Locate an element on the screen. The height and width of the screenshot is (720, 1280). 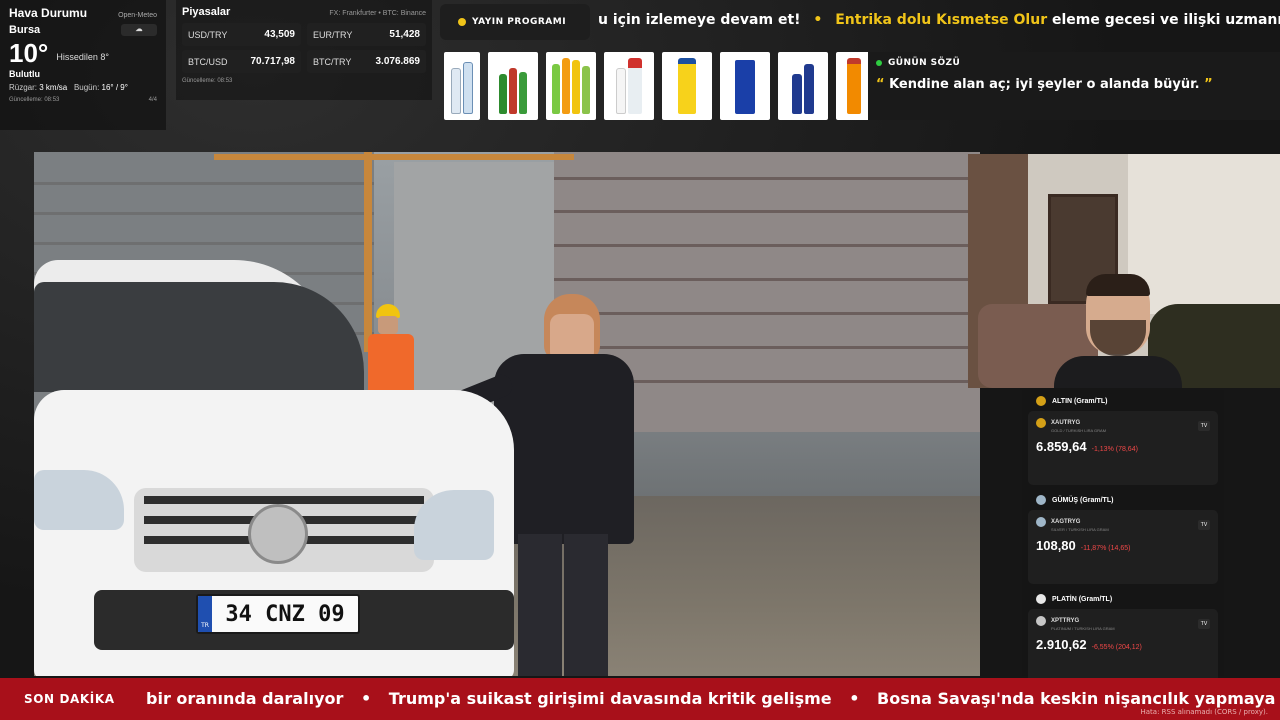
market-key: BTC/TRY is located at coordinates (332, 61).